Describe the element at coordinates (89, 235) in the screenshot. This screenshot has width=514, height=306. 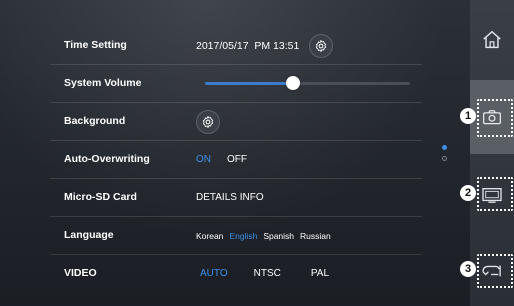
I see `language-label: Language` at that location.